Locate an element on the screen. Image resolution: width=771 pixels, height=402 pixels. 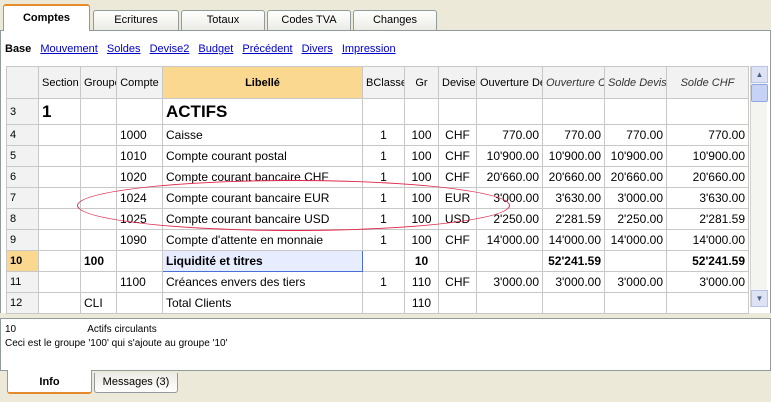
col-section: Section is located at coordinates (59, 82).